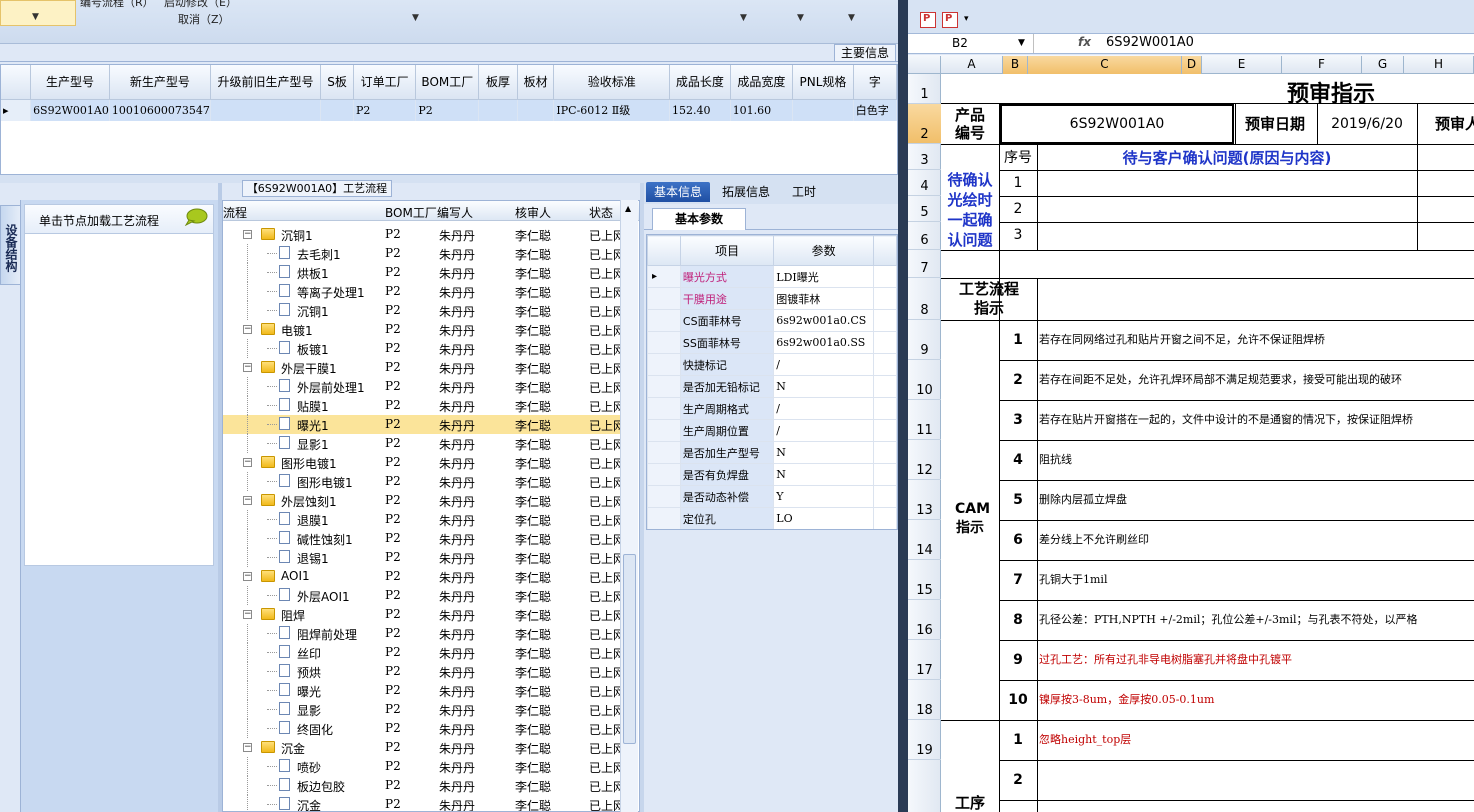 This screenshot has height=812, width=1474. I want to click on cam-instruction-cell: 删除内层孤立焊盘, so click(1256, 500).